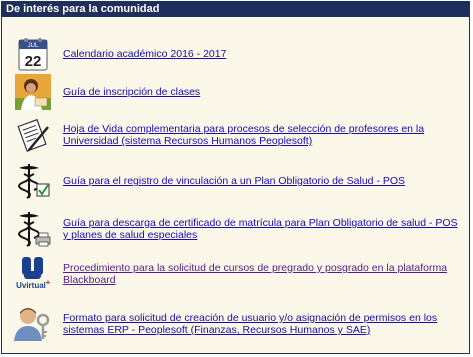 Image resolution: width=473 pixels, height=357 pixels. Describe the element at coordinates (33, 274) in the screenshot. I see `uvirtual-logo-icon: Uvirtual +` at that location.